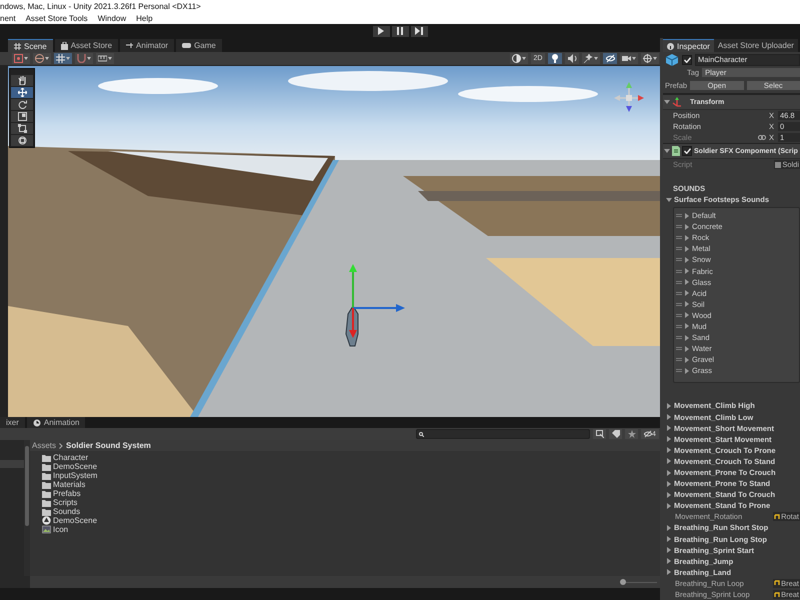 This screenshot has height=600, width=800. What do you see at coordinates (61, 511) in the screenshot?
I see `asset-item: Sounds` at bounding box center [61, 511].